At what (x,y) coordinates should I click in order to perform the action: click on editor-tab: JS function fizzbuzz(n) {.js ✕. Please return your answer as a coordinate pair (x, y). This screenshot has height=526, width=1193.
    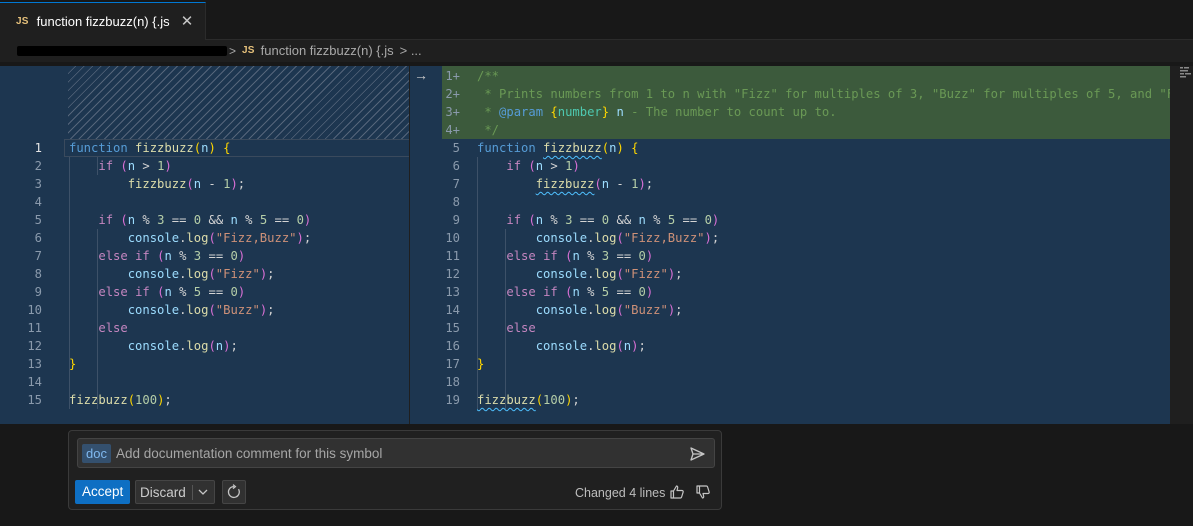
    Looking at the image, I should click on (103, 21).